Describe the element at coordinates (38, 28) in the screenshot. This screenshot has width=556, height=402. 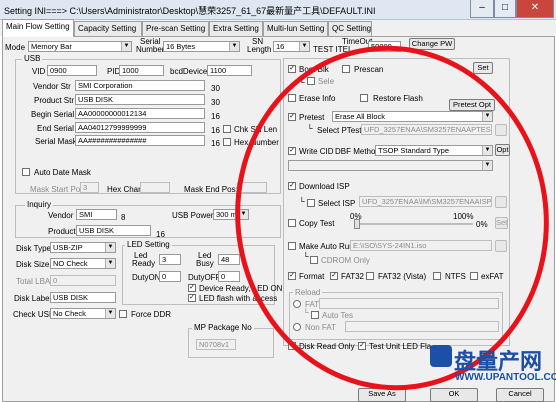
I see `tab-main-flow: Main Flow Setting` at that location.